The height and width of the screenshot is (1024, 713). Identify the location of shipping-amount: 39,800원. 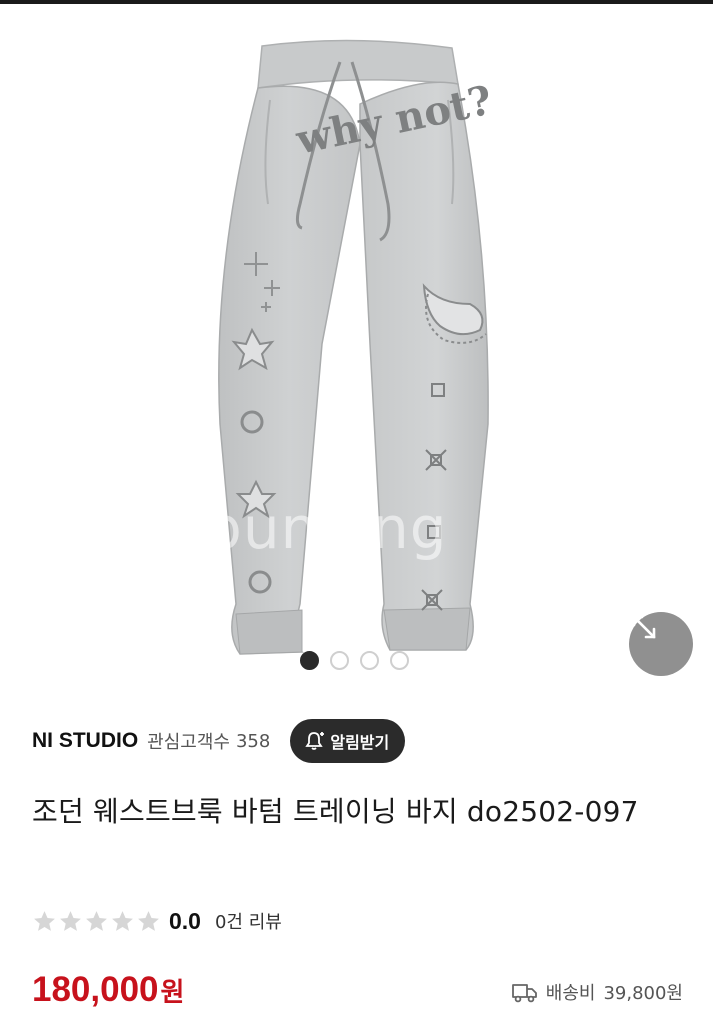
(643, 993).